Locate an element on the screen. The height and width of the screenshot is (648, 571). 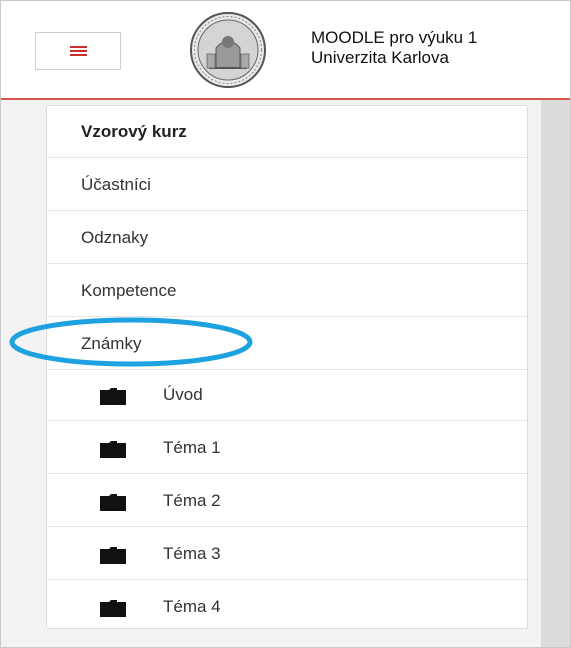
nav-item-label: Účastníci is located at coordinates (116, 184).